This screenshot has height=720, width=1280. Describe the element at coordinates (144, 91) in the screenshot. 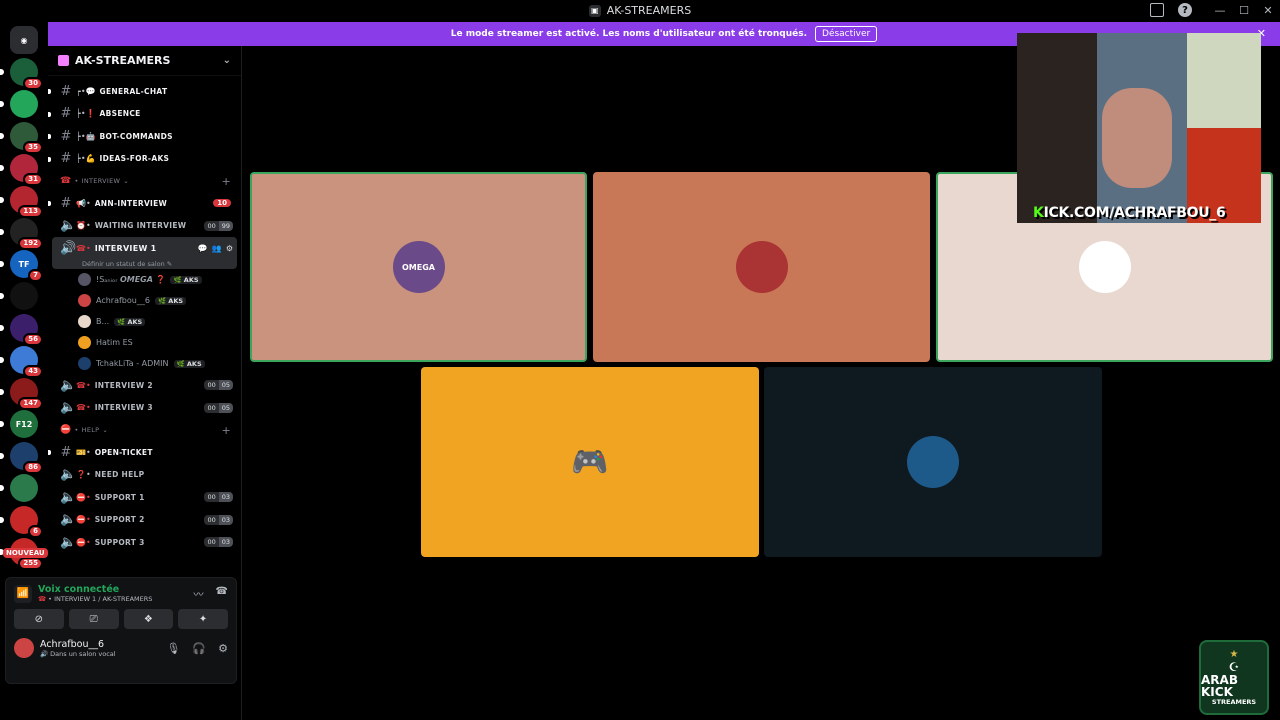

I see `text-channel: # ┍•💬 GENERAL-CHAT` at that location.